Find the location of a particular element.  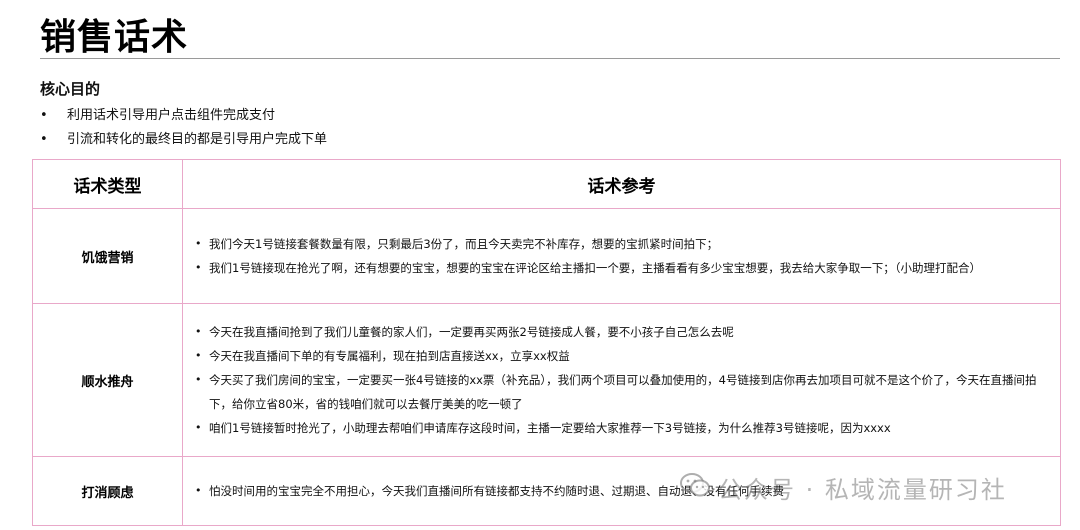

script-type-cell: 顺水推舟 is located at coordinates (107, 380).